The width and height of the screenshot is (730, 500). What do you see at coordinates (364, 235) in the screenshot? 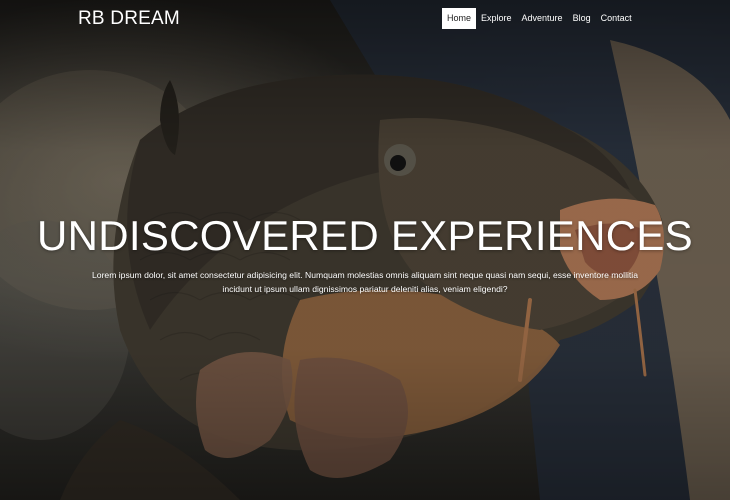
I see `hero-title: UNDISCOVERED EXPERIENCES` at bounding box center [364, 235].